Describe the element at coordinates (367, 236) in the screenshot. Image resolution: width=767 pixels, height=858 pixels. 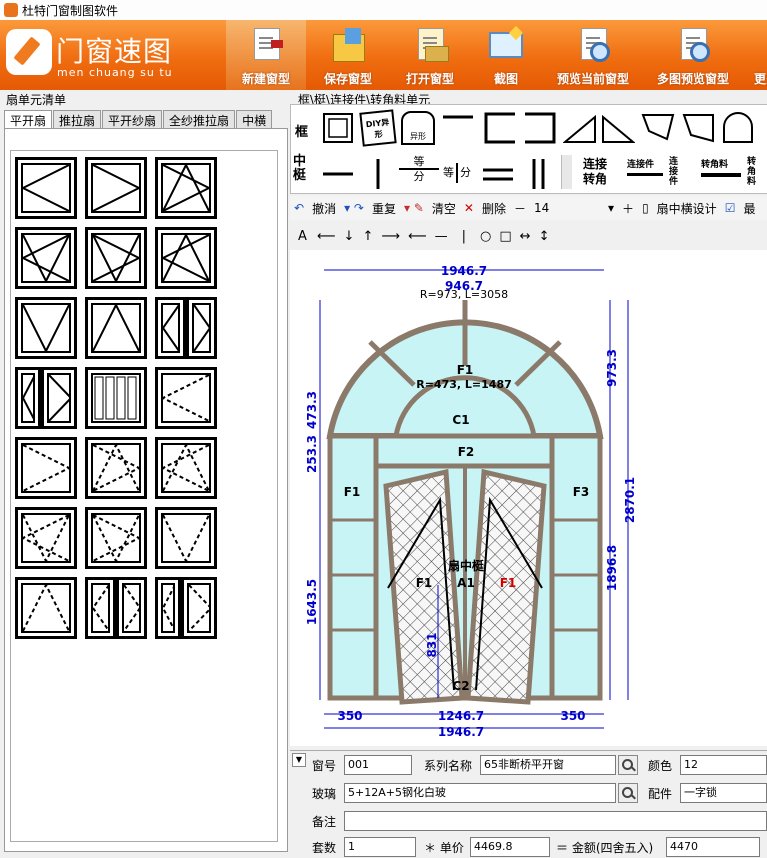
I see `arrow-up-tool-icon: ↑` at that location.